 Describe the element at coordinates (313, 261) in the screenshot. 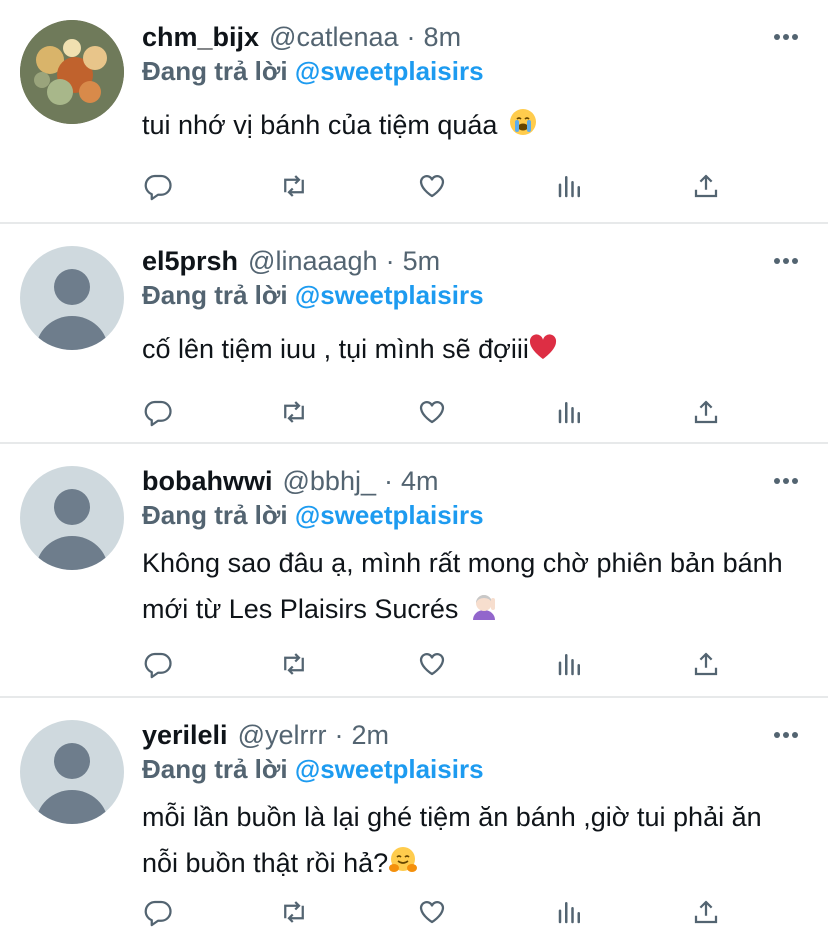

I see `username: @linaaagh` at that location.